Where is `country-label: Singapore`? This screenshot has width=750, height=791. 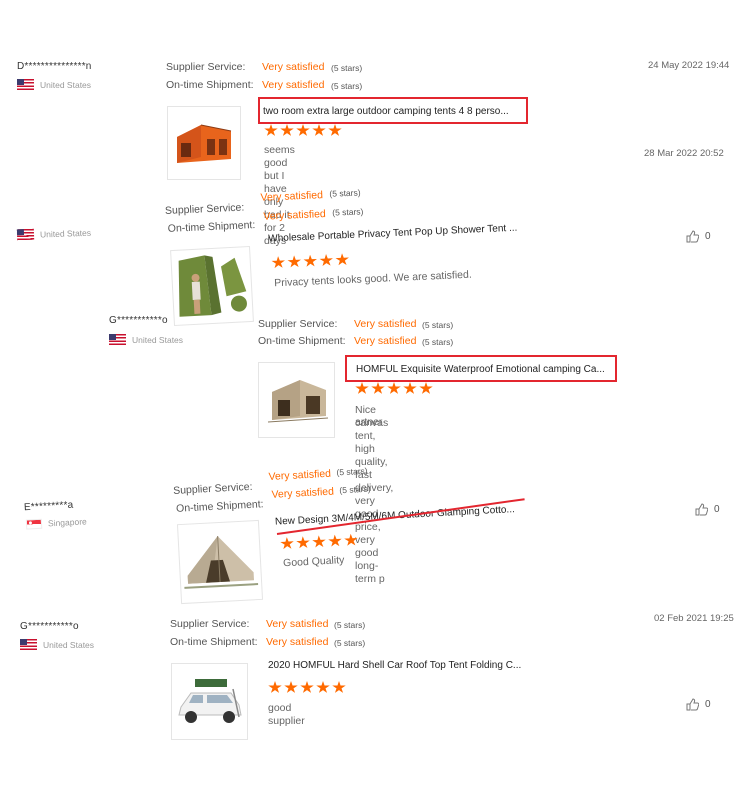
country-label: Singapore is located at coordinates (67, 522).